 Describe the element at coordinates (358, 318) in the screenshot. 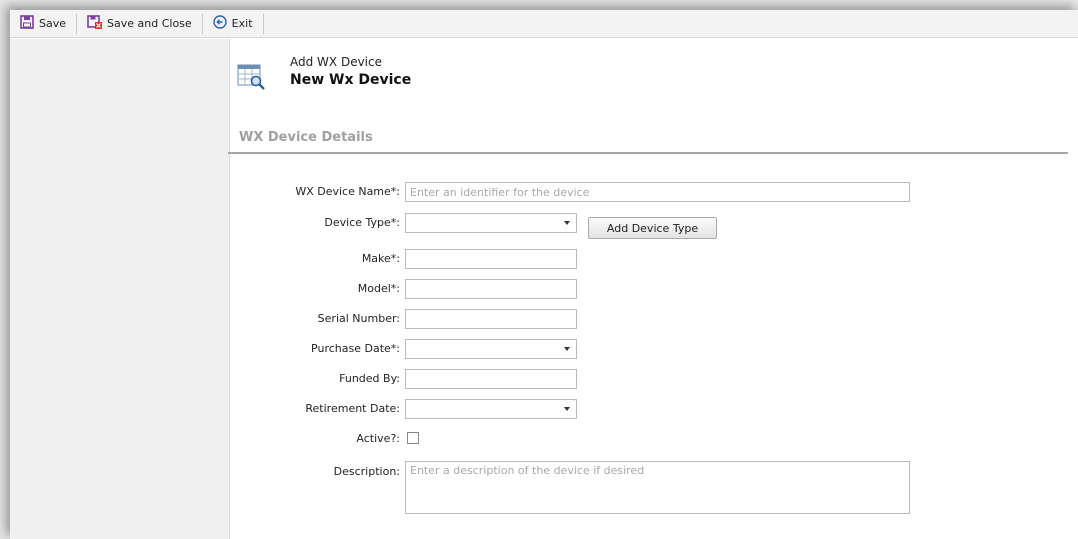

I see `serial-number-label: Serial Number:` at that location.